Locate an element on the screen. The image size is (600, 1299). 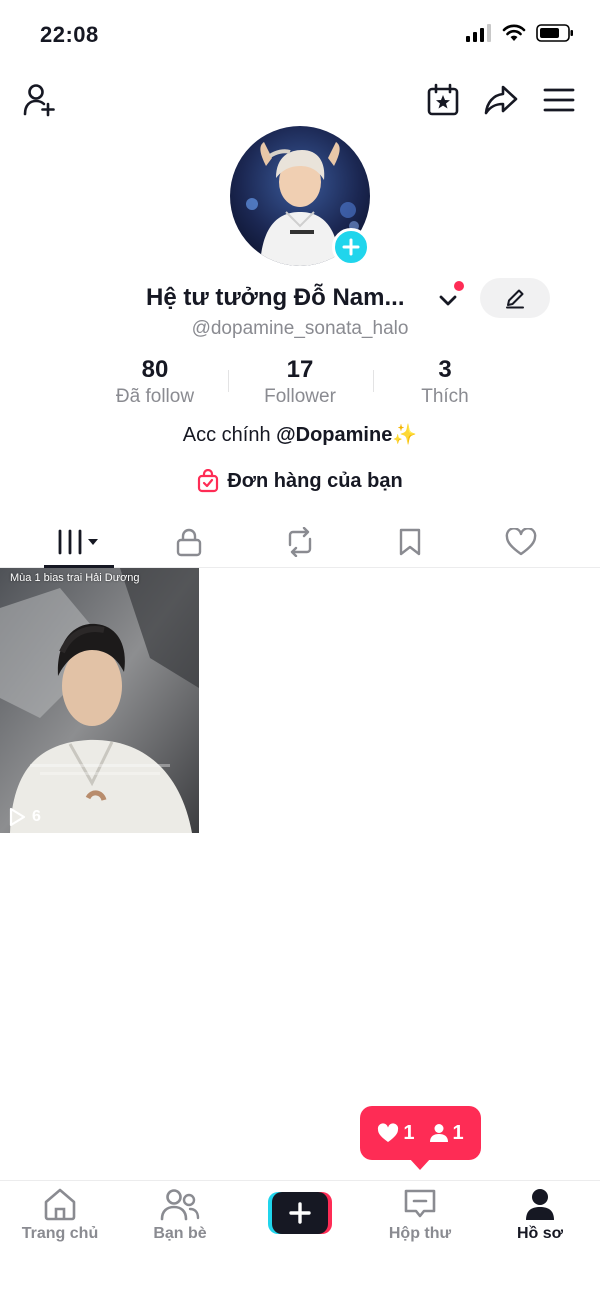
nav-inbox: Hộp thư is located at coordinates (420, 1220).